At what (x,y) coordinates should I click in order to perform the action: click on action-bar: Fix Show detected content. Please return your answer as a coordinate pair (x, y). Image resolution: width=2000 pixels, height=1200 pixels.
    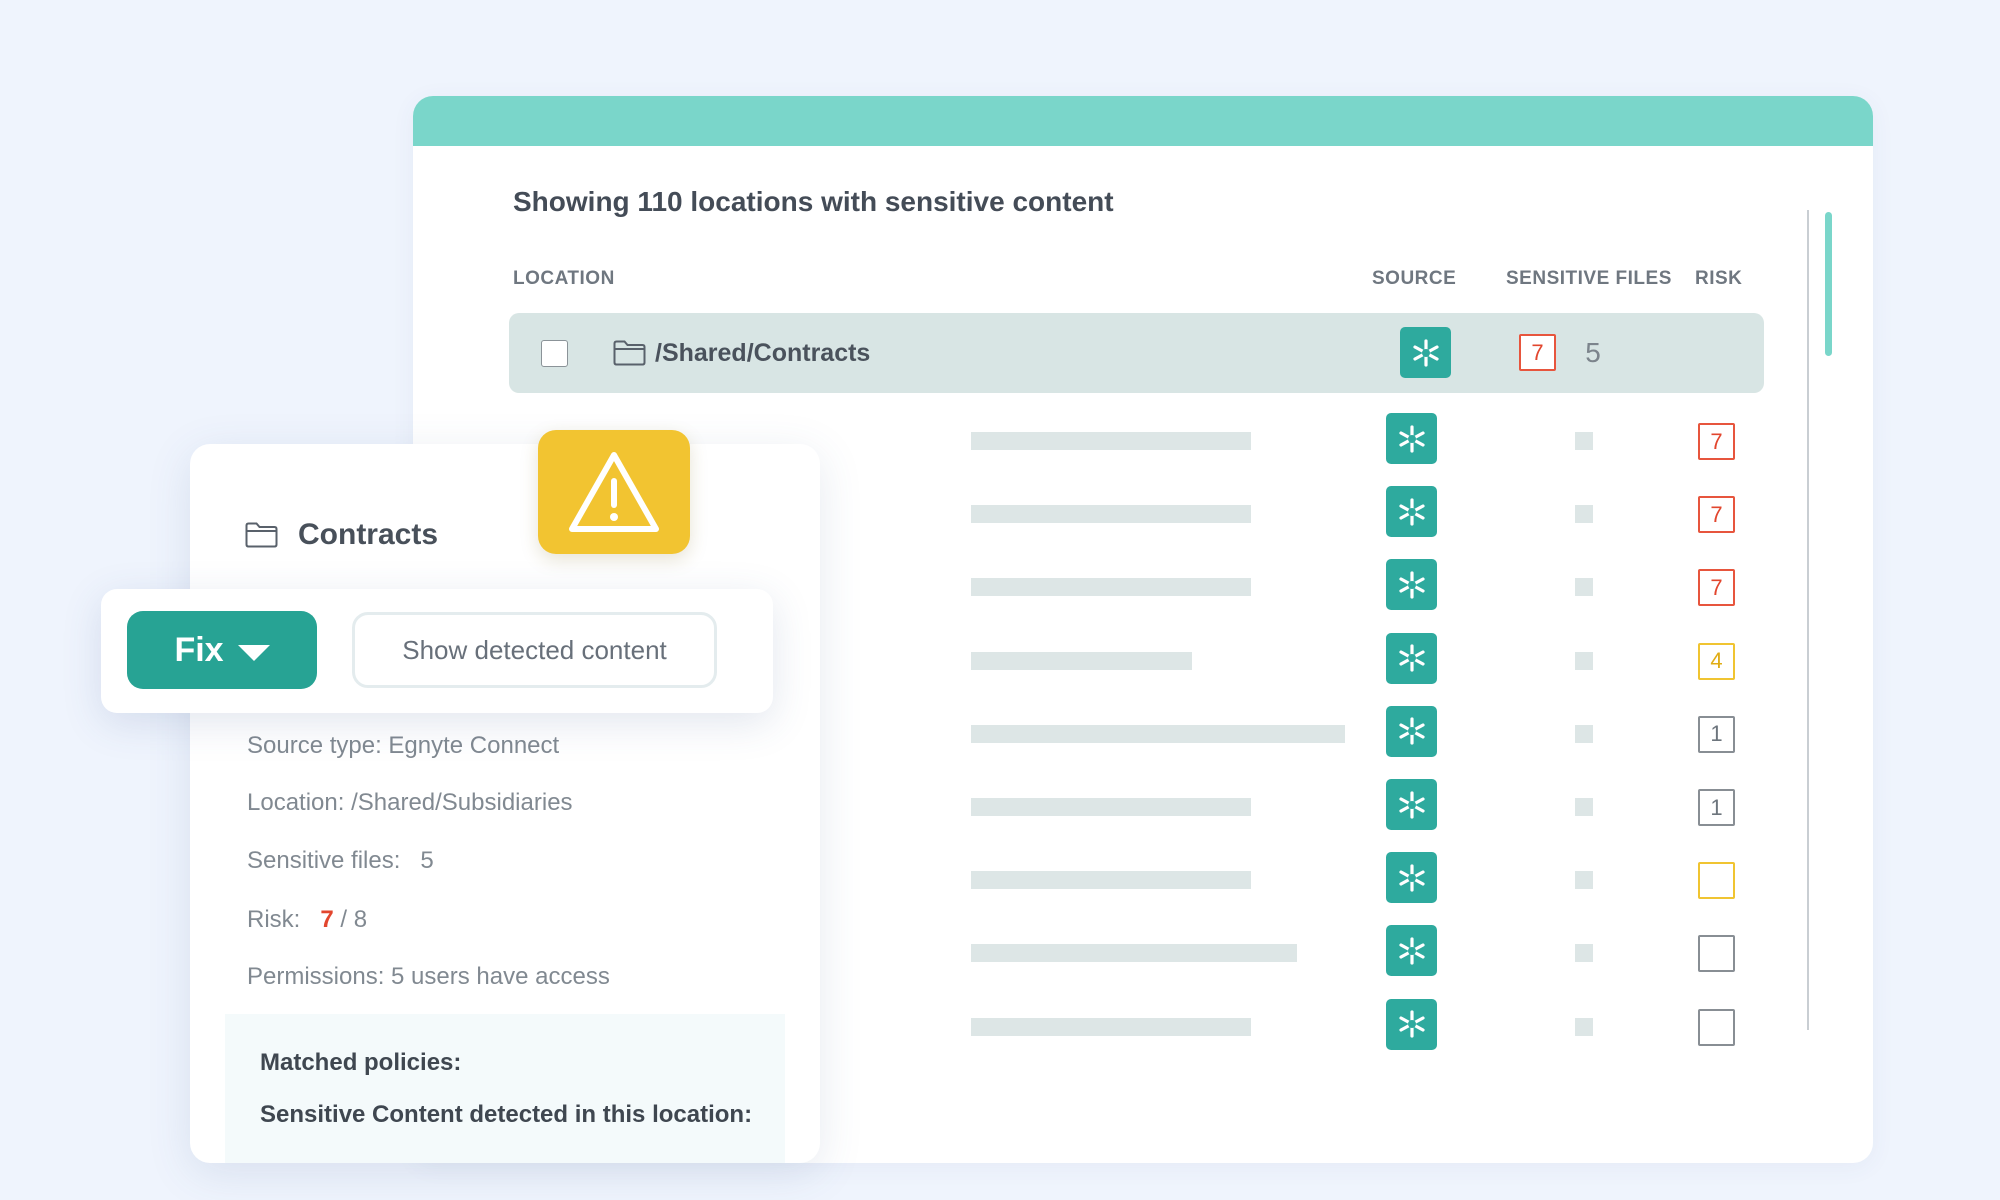
    Looking at the image, I should click on (437, 651).